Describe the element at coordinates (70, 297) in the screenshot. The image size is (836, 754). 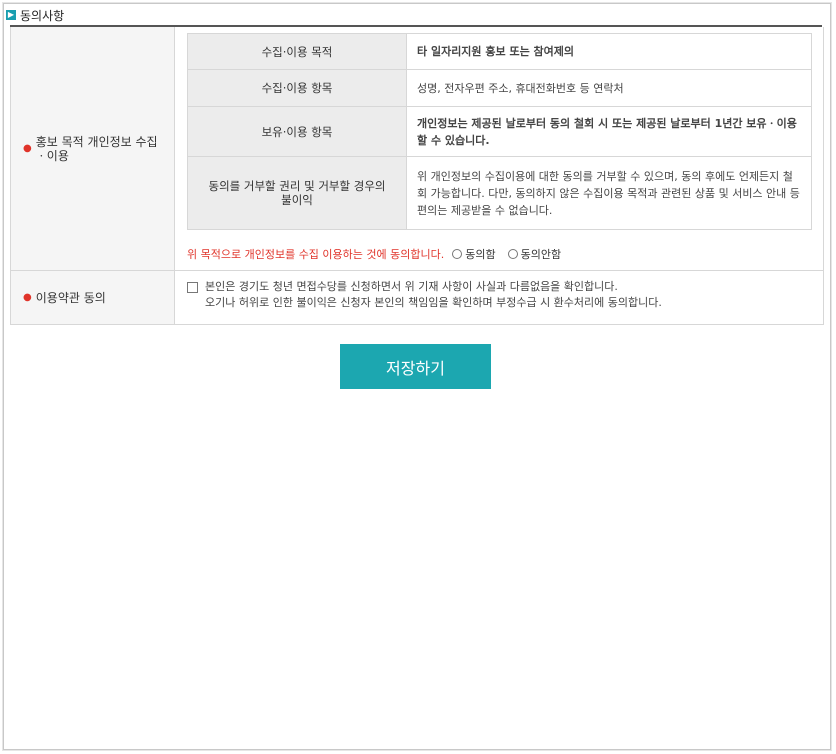
I see `terms-consent-label-text: 이용약관 동의` at that location.